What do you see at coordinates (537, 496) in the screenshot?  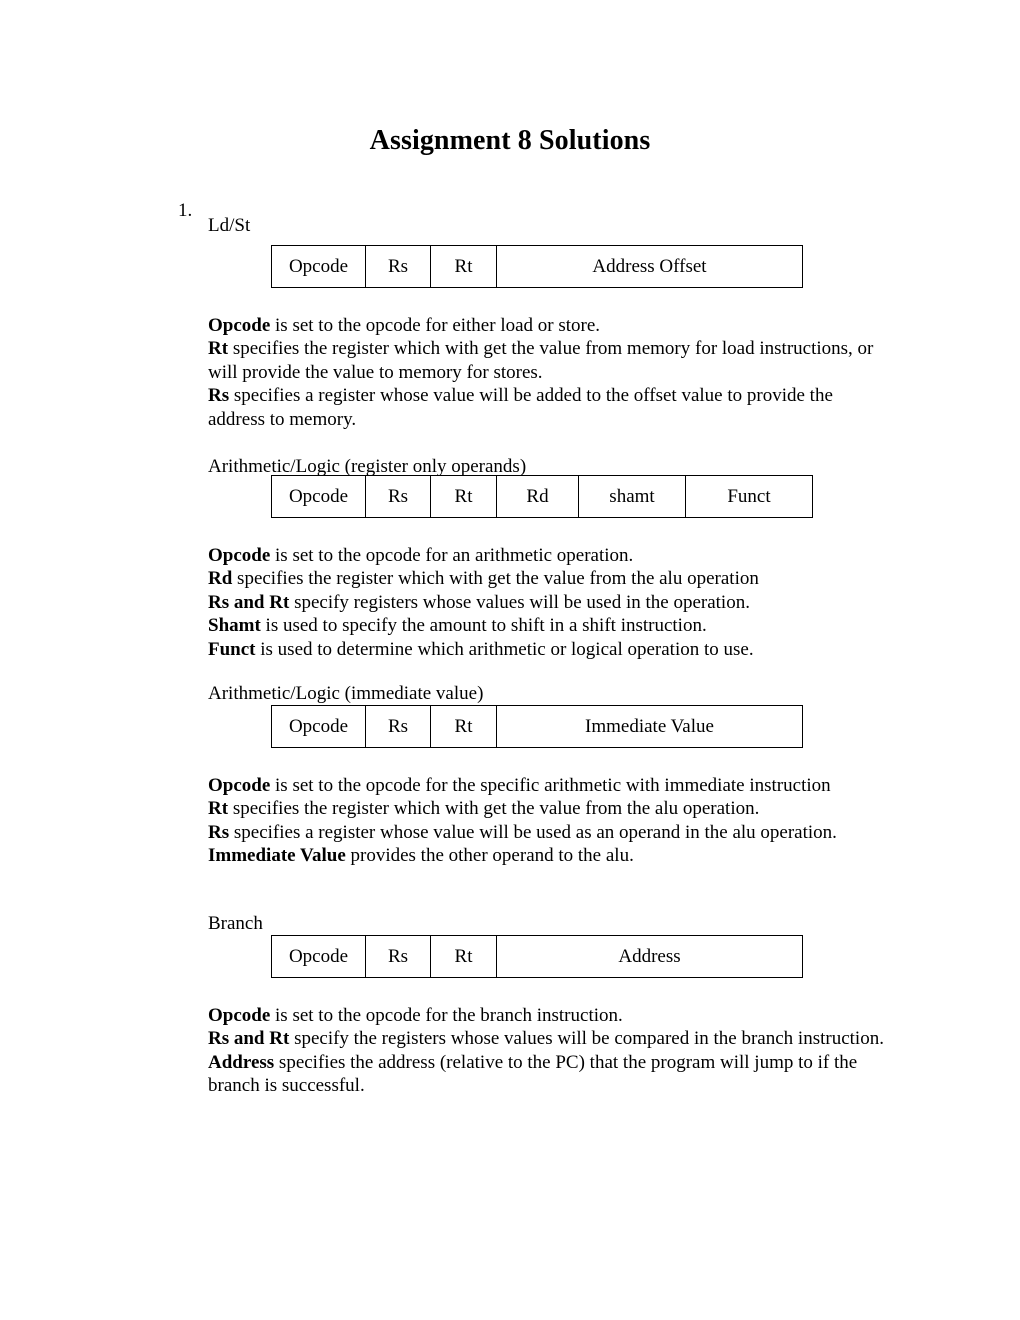 I see `instruction-field-cell: Rd` at bounding box center [537, 496].